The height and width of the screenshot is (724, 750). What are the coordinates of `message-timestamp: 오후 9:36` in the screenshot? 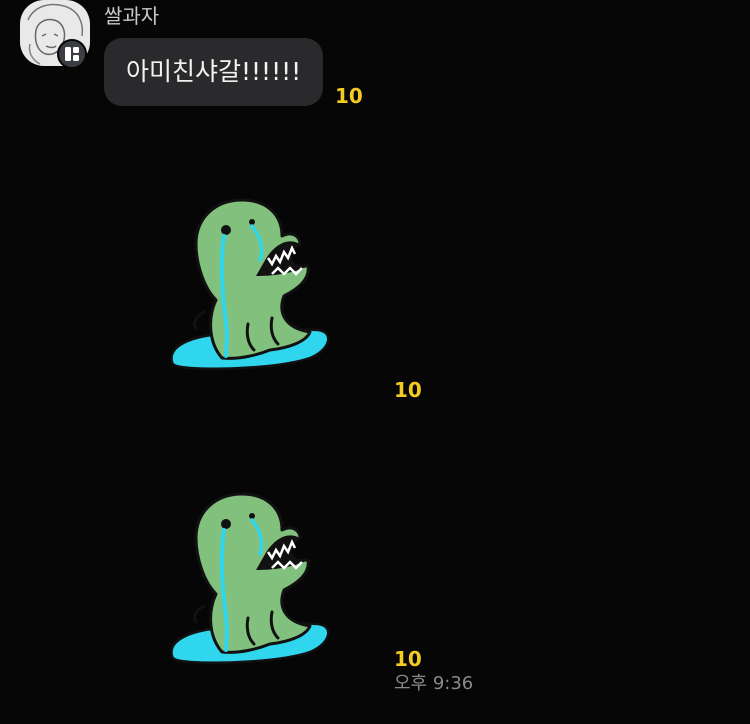 It's located at (434, 683).